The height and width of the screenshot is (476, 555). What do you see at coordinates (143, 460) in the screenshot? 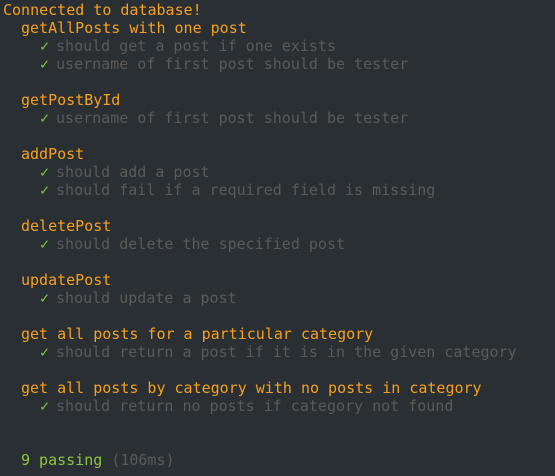
I see `test-duration: (106ms)` at bounding box center [143, 460].